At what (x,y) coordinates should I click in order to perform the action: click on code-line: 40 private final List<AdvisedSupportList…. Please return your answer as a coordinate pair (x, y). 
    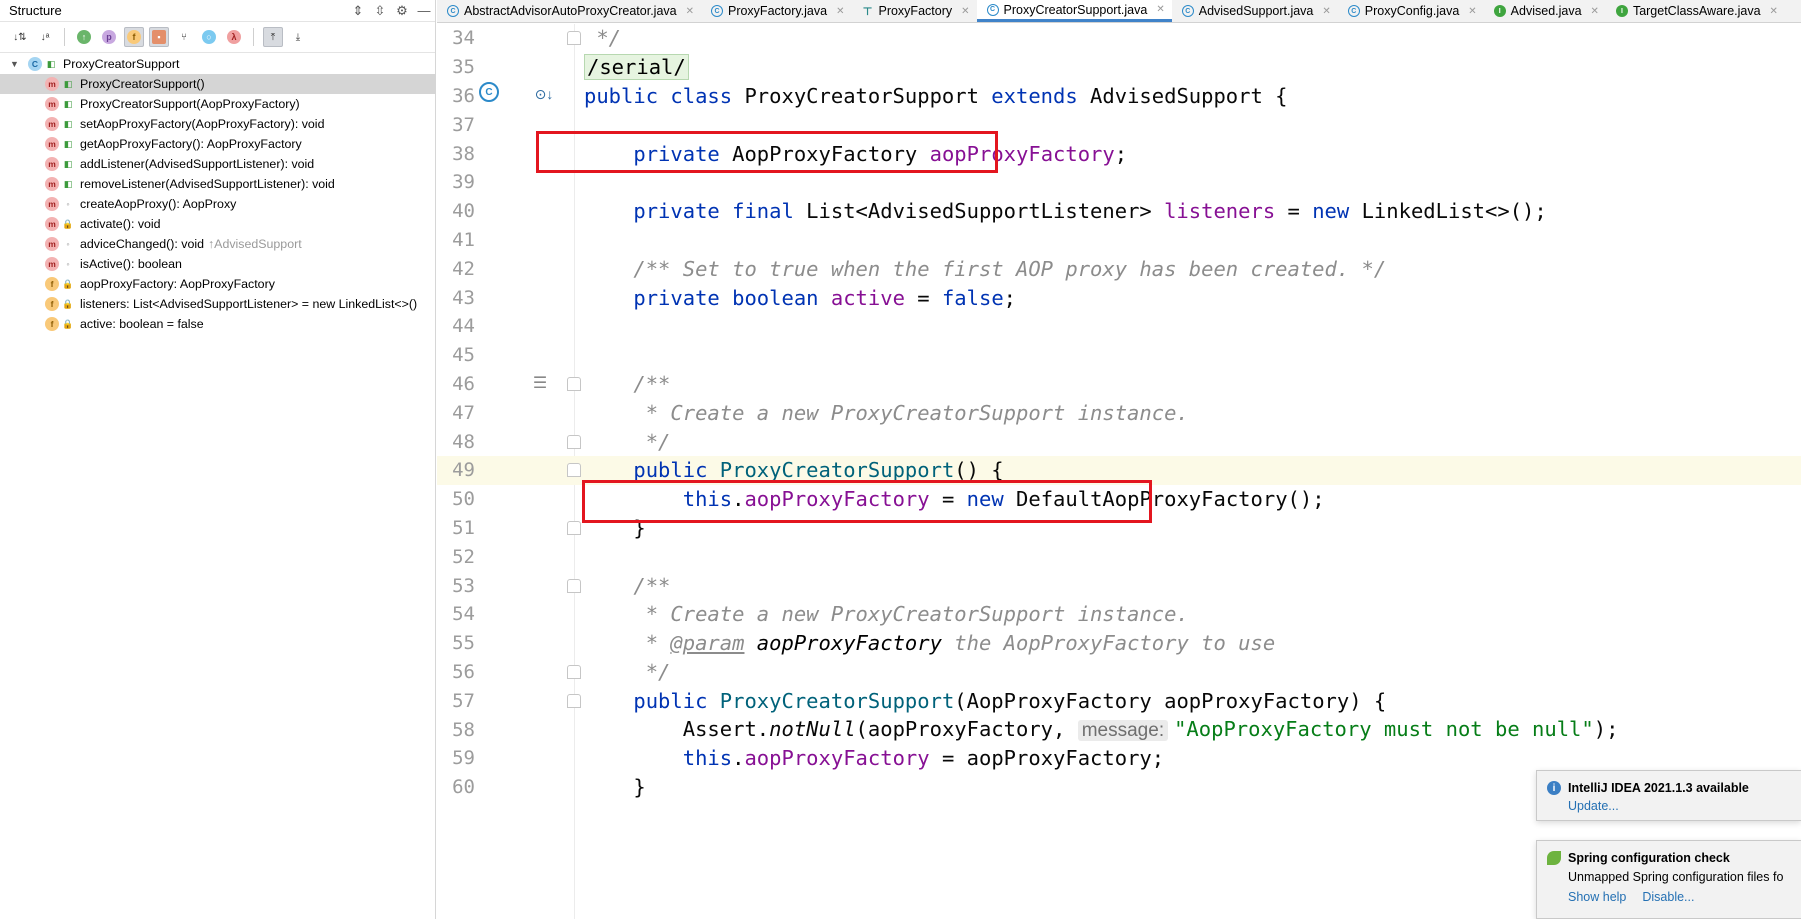
    Looking at the image, I should click on (1119, 211).